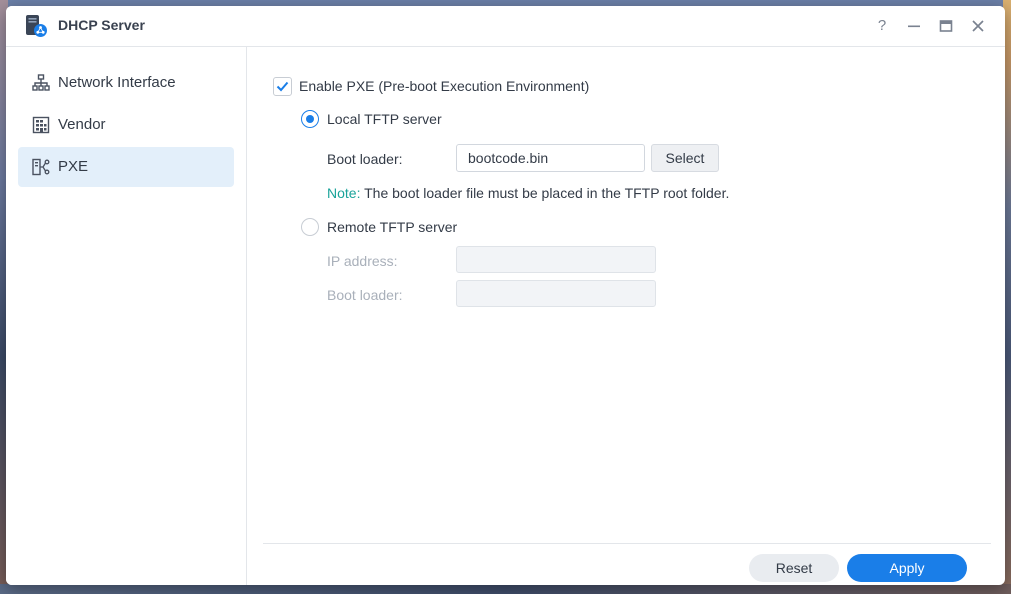 The width and height of the screenshot is (1011, 594). Describe the element at coordinates (946, 26) in the screenshot. I see `maximize-icon` at that location.